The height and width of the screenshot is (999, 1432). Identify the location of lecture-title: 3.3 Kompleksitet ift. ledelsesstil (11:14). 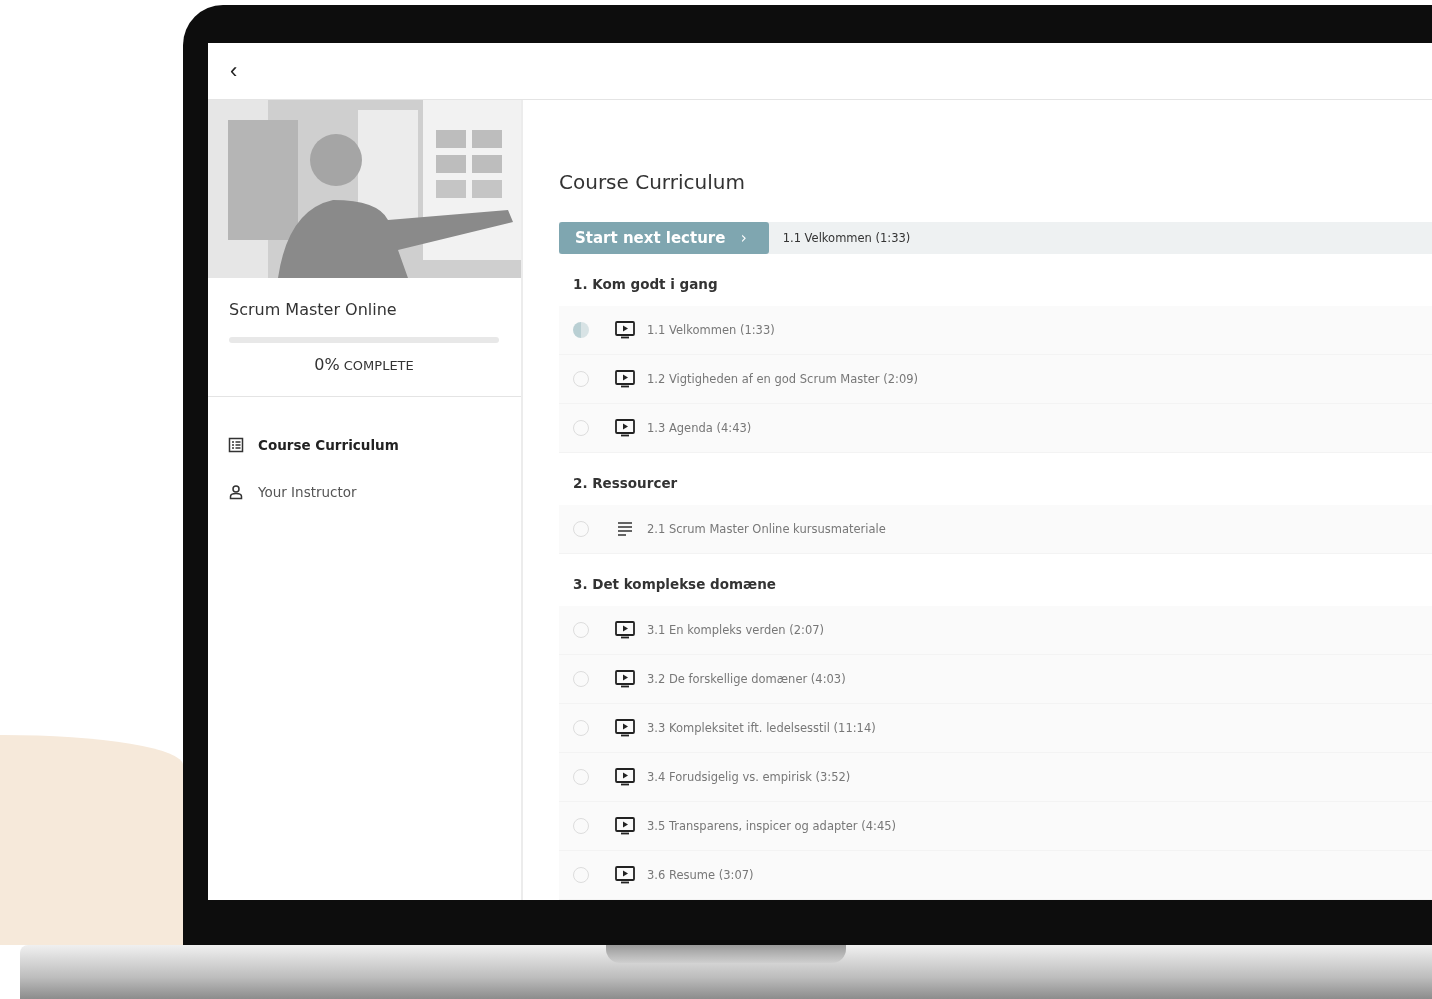
(761, 728).